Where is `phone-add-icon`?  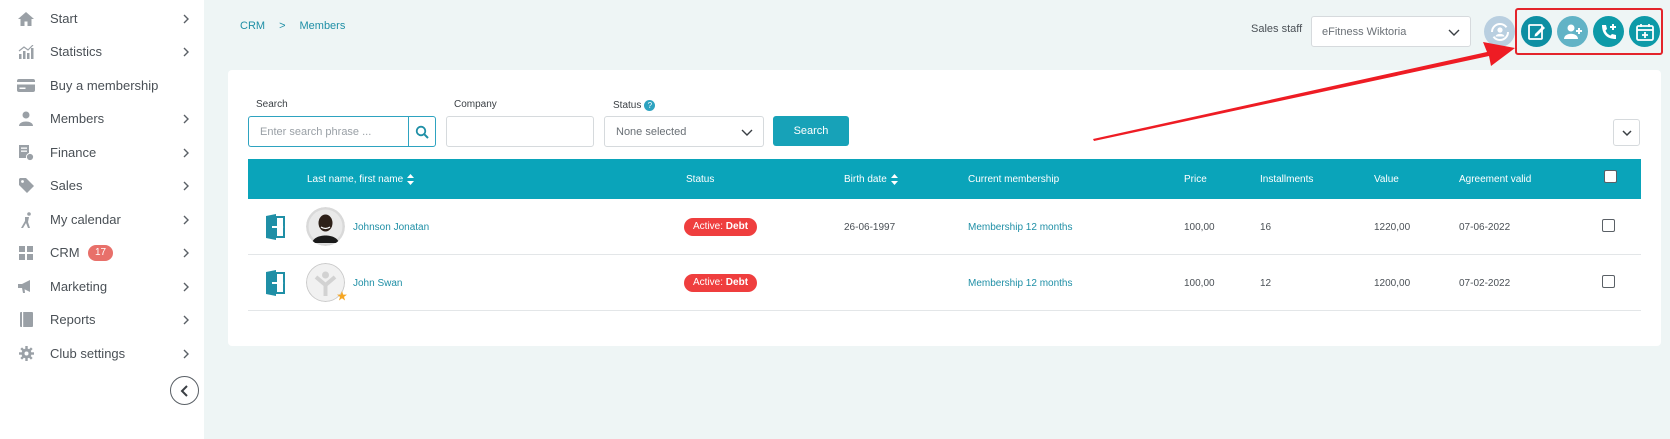 phone-add-icon is located at coordinates (1608, 31).